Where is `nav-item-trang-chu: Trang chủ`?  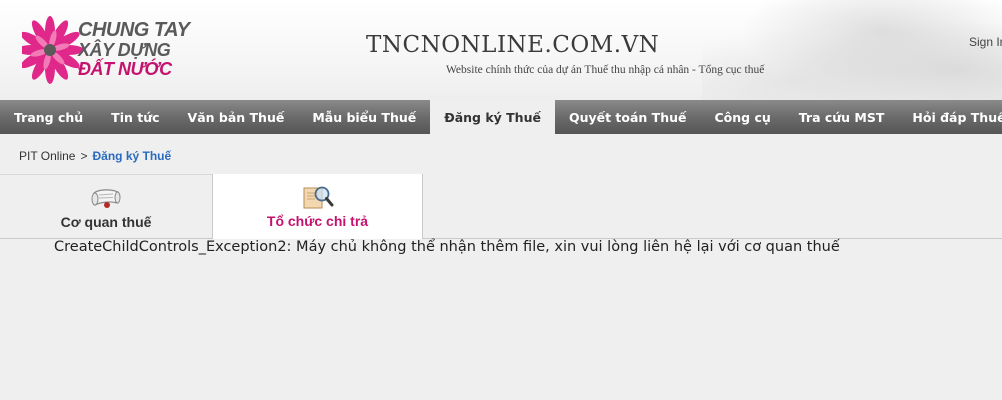
nav-item-trang-chu: Trang chủ is located at coordinates (48, 117).